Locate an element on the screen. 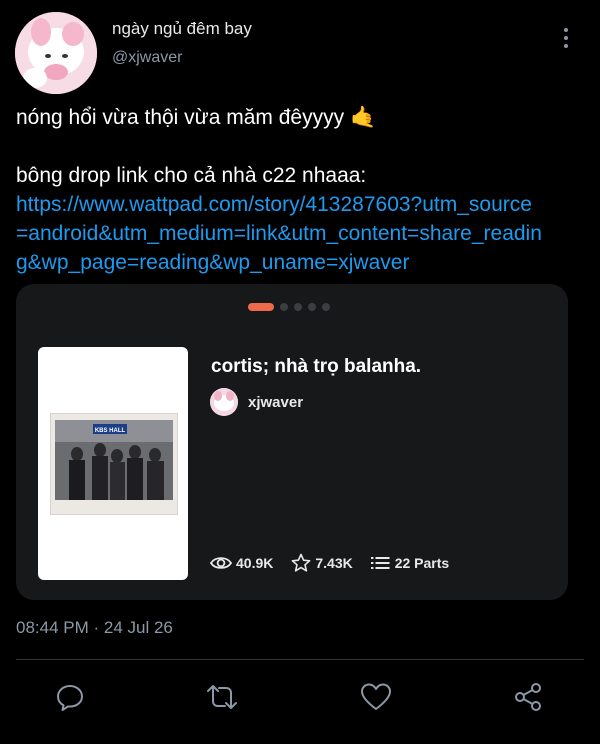  votes-stat: 7.43K is located at coordinates (322, 563).